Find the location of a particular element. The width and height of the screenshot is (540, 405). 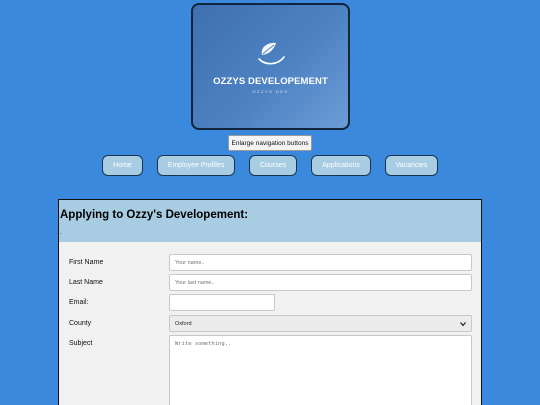

last-name-input is located at coordinates (320, 282).